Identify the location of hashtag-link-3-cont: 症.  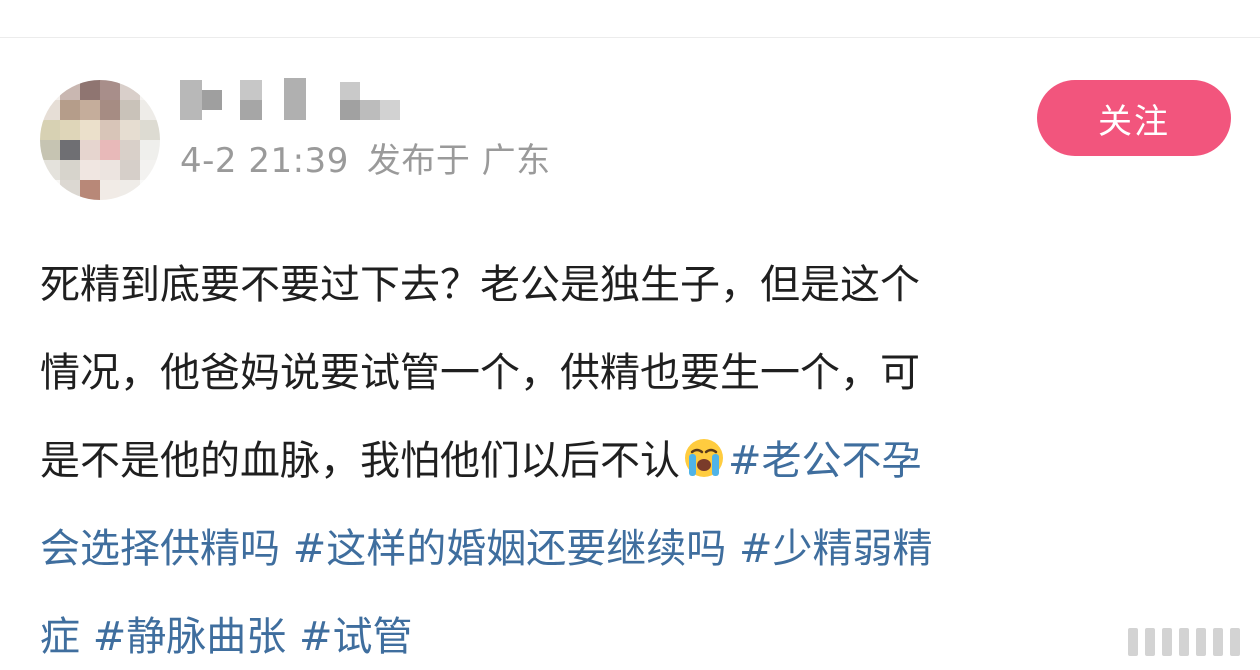
(60, 637).